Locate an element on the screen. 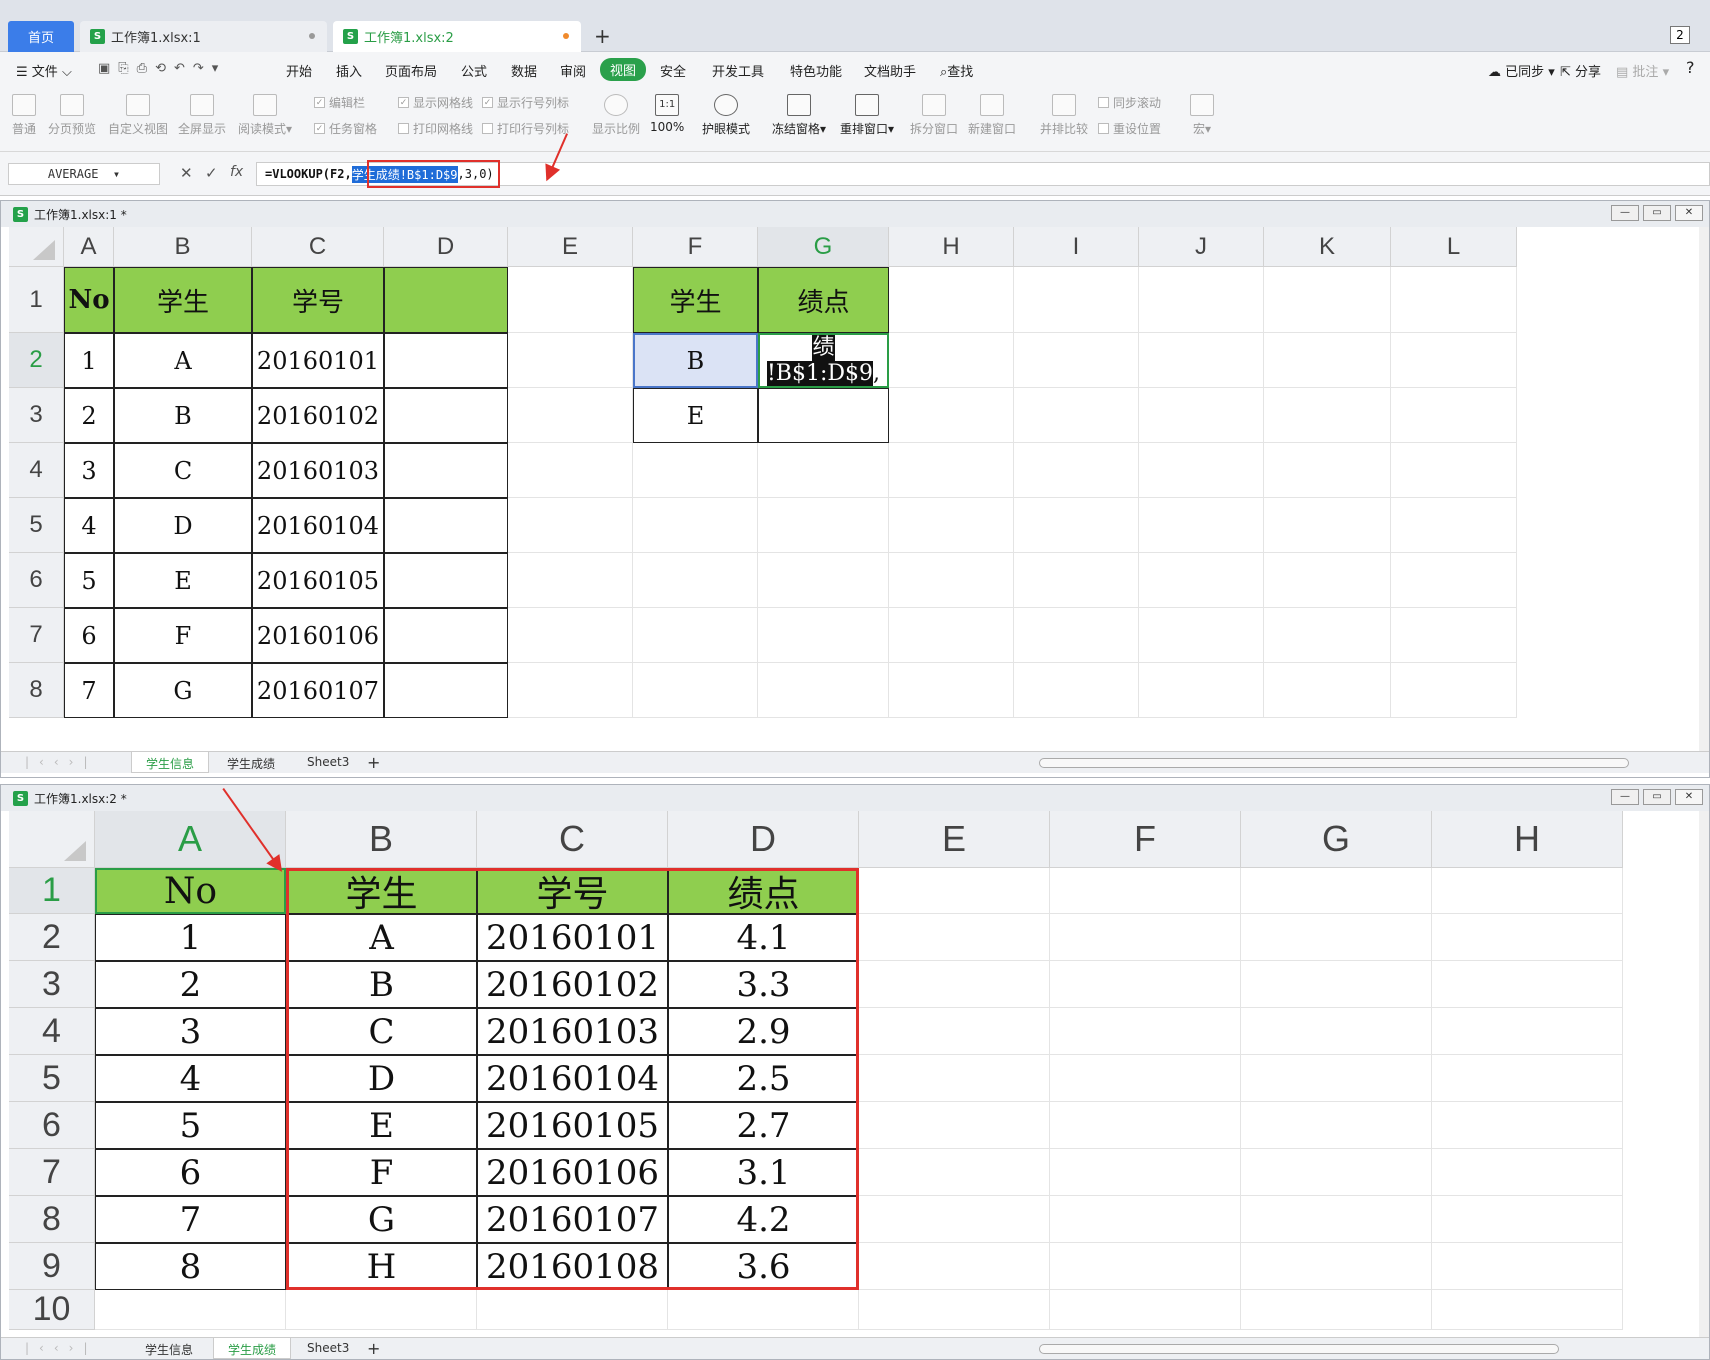  zoom-button: 显示比例 is located at coordinates (616, 115).